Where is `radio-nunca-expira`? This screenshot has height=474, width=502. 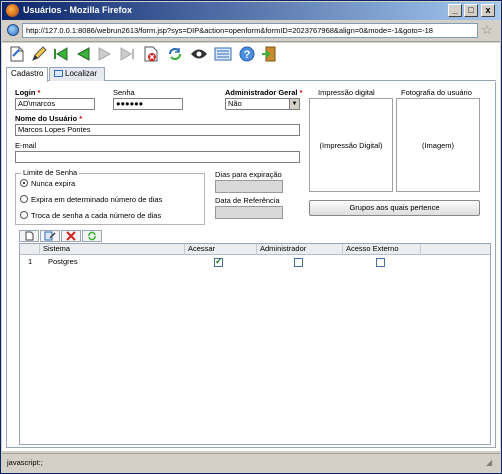
radio-nunca-expira is located at coordinates (24, 183).